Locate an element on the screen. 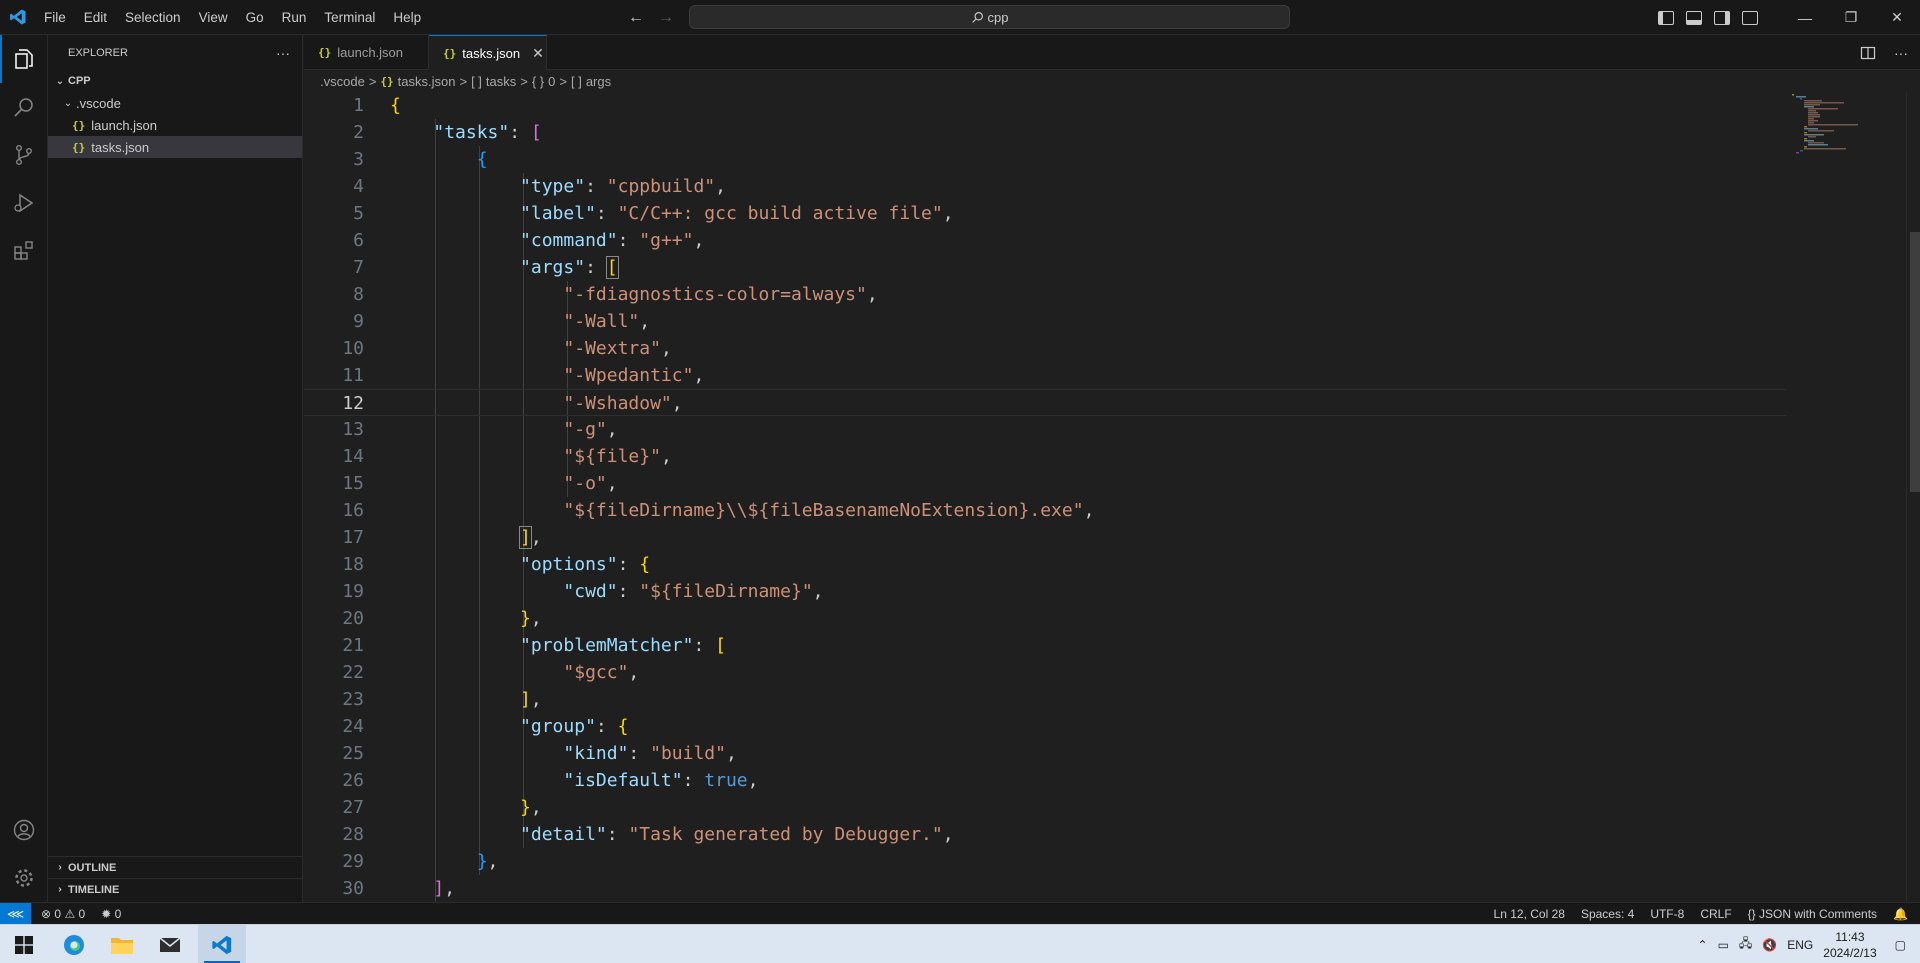 The image size is (1920, 963). accounts-icon is located at coordinates (24, 830).